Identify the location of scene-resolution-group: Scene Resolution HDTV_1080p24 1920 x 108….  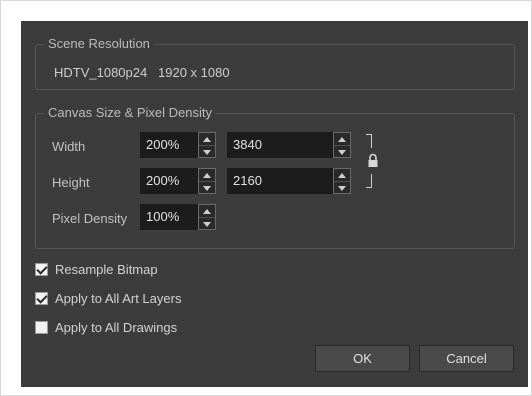
(275, 63).